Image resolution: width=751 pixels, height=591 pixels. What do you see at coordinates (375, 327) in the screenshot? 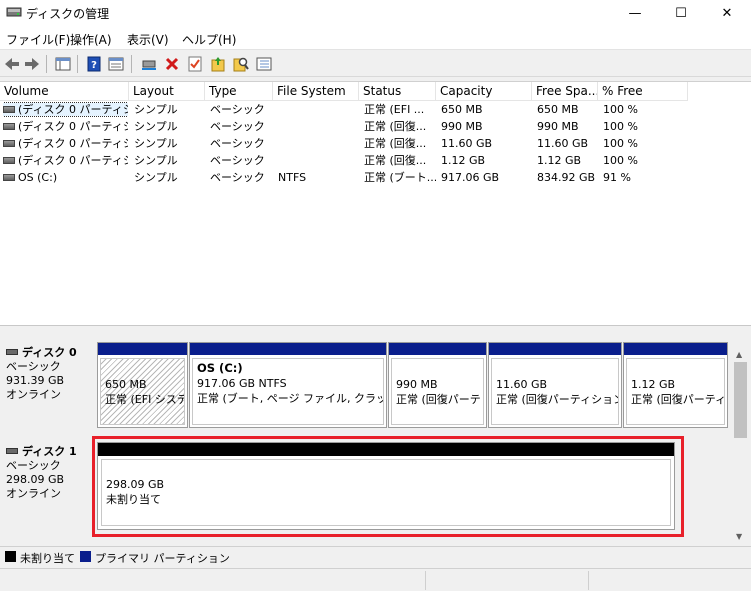
I see `pane-splitter` at bounding box center [375, 327].